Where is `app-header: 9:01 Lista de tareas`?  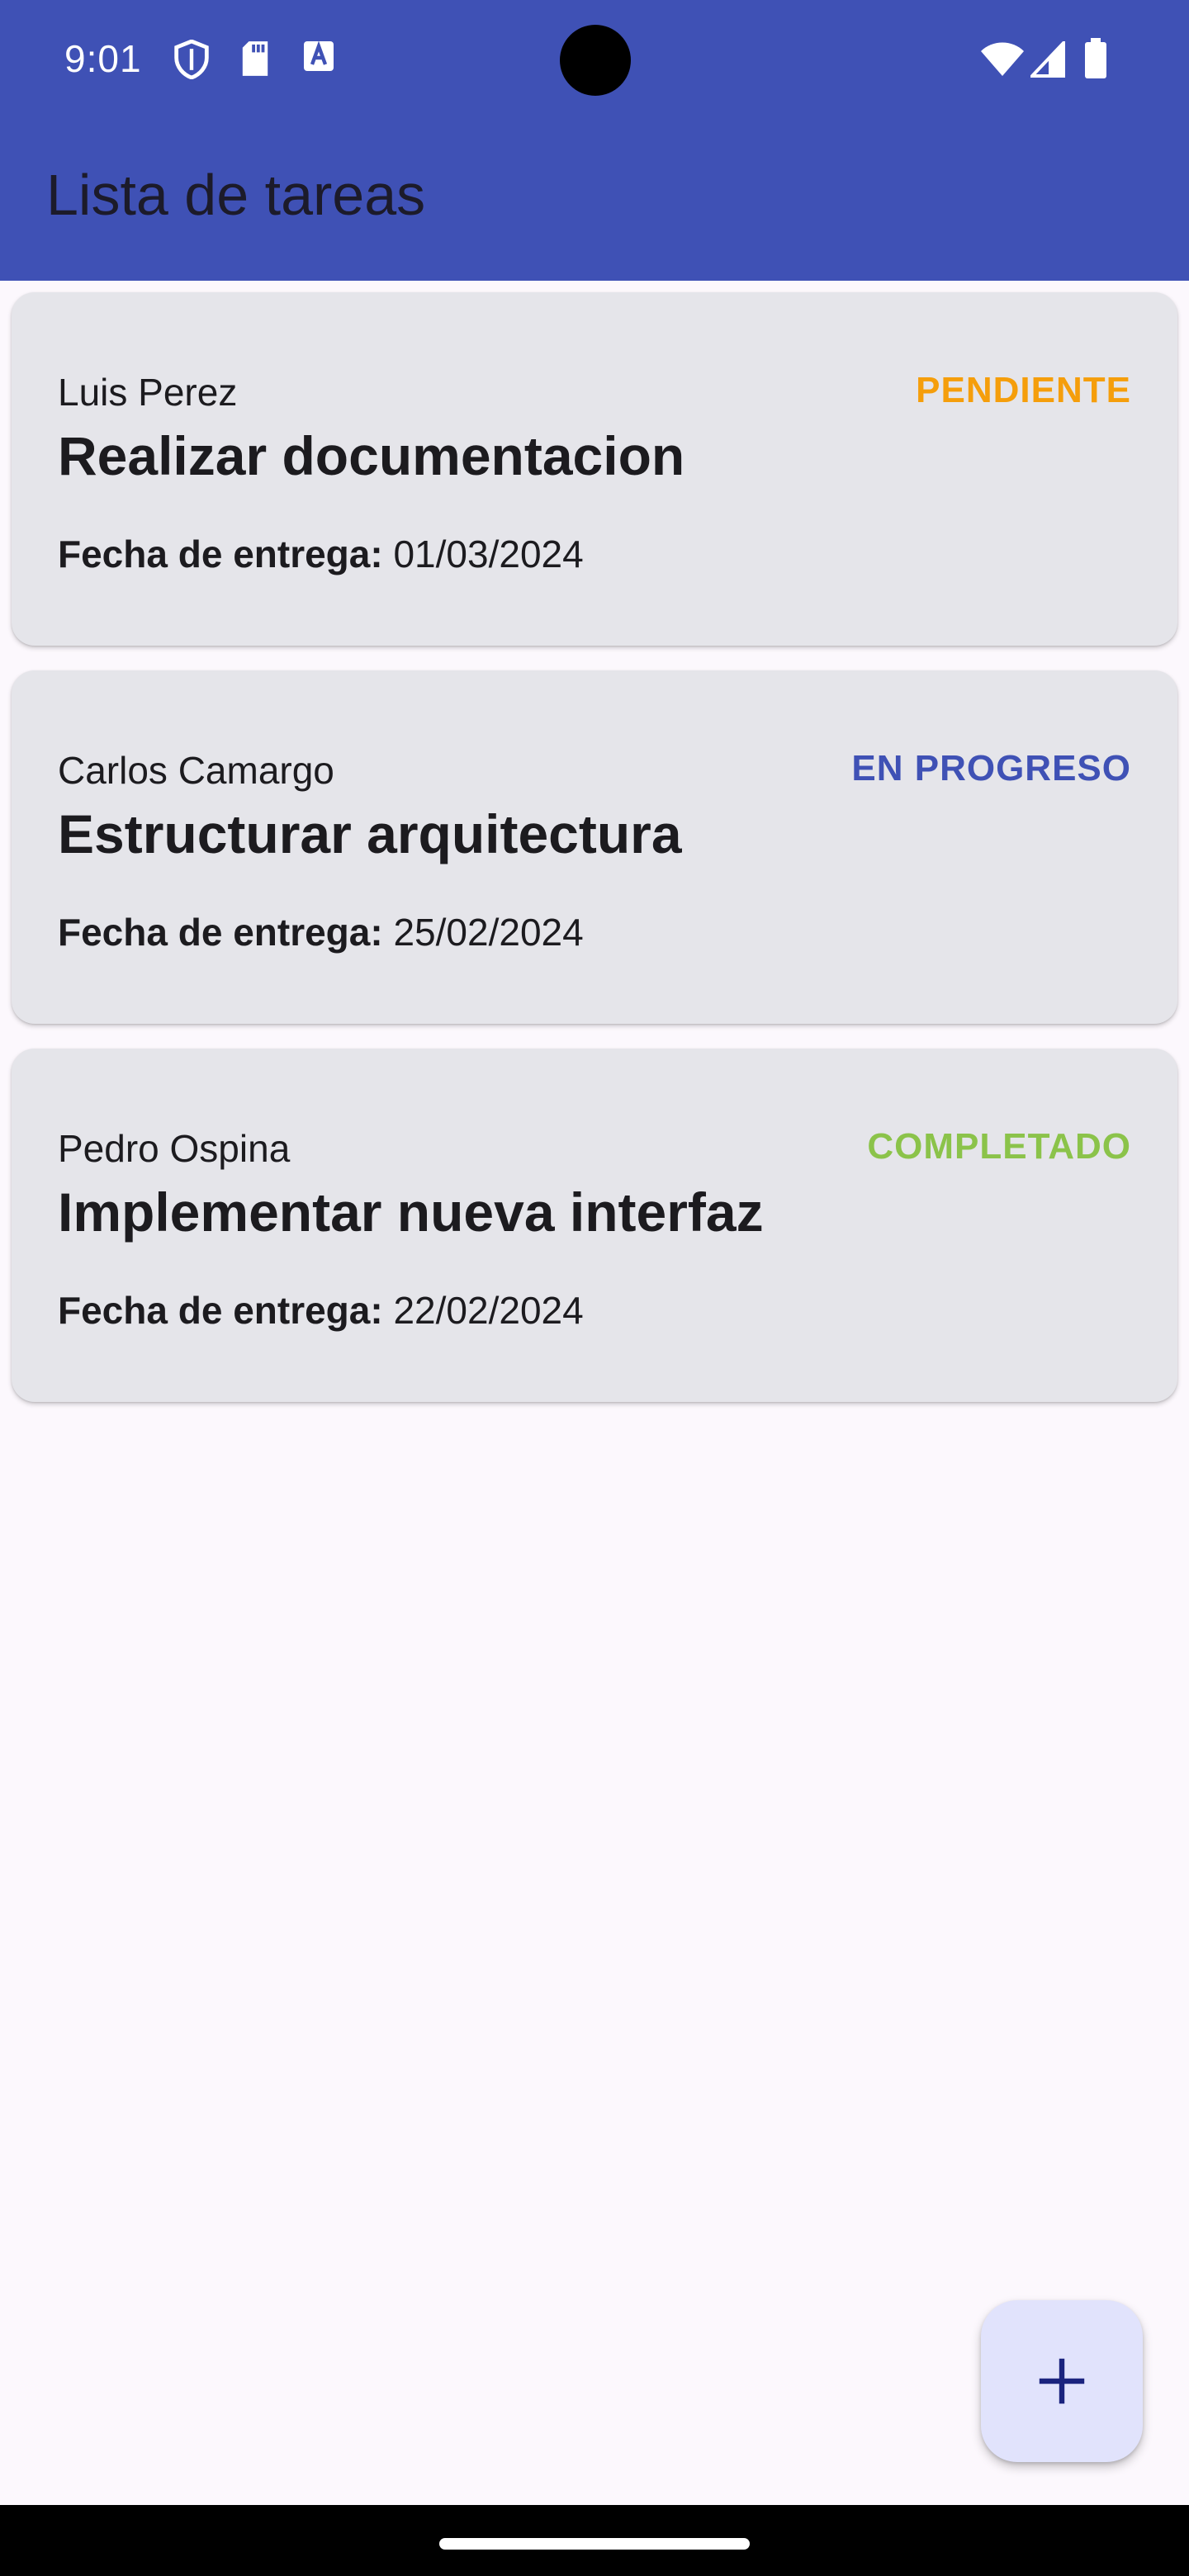 app-header: 9:01 Lista de tareas is located at coordinates (594, 140).